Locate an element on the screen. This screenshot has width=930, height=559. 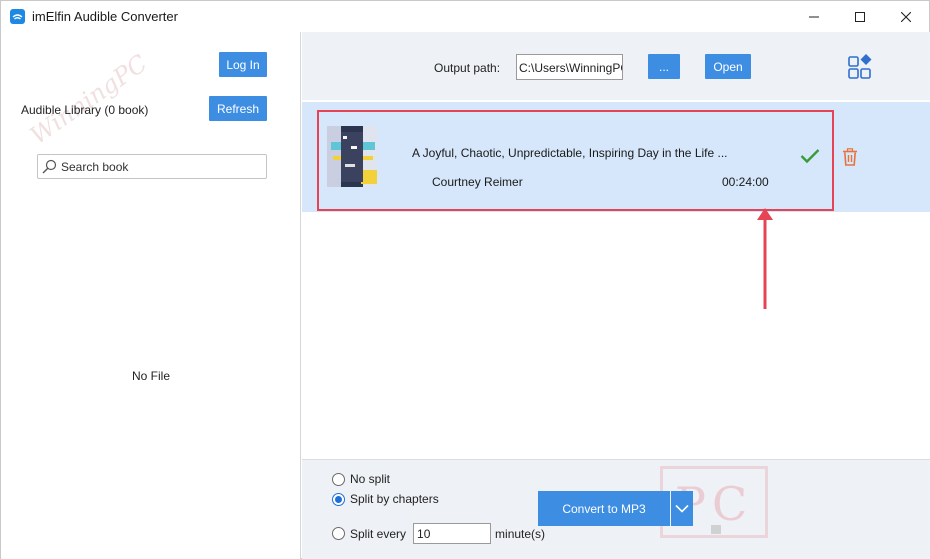
output-path-label: Output path: is located at coordinates (467, 68).